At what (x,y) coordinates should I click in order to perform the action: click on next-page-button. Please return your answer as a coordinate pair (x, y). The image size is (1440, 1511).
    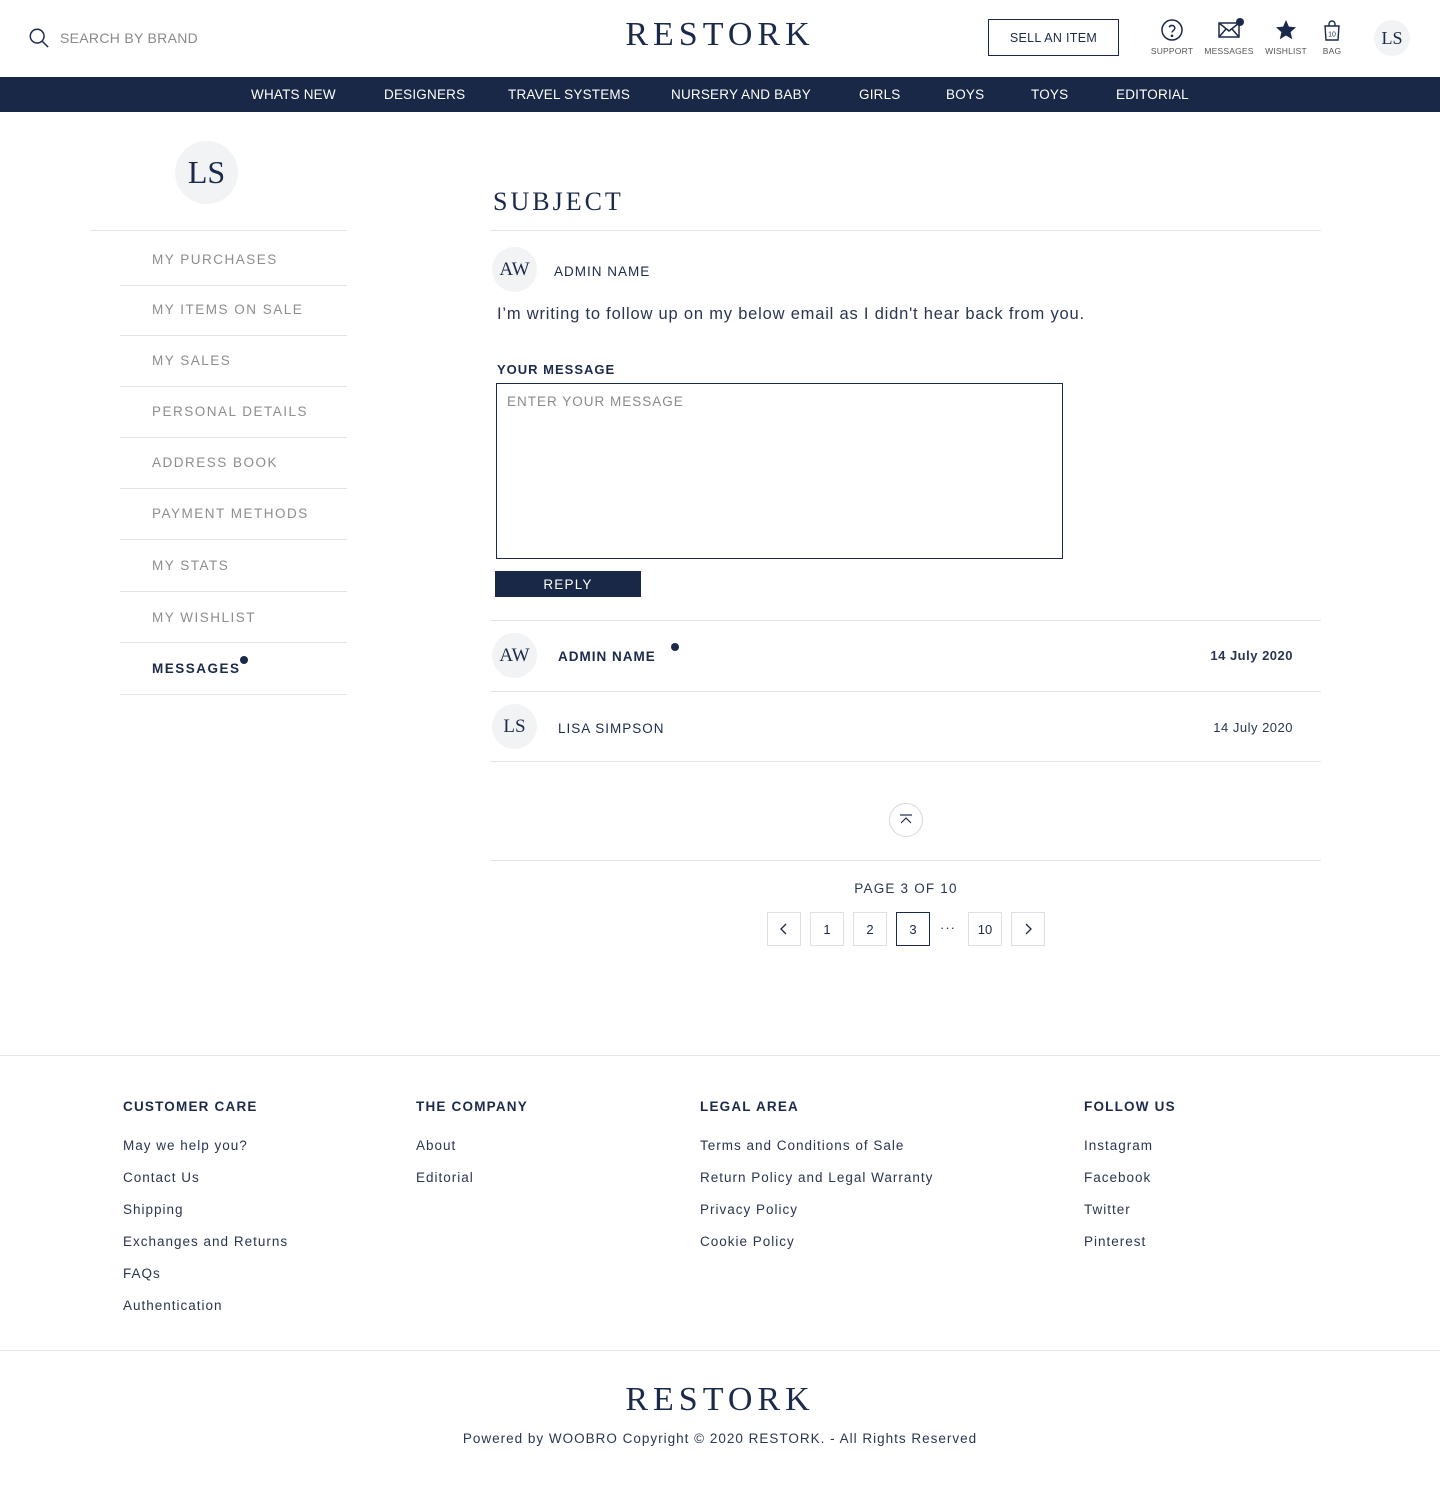
    Looking at the image, I should click on (1028, 929).